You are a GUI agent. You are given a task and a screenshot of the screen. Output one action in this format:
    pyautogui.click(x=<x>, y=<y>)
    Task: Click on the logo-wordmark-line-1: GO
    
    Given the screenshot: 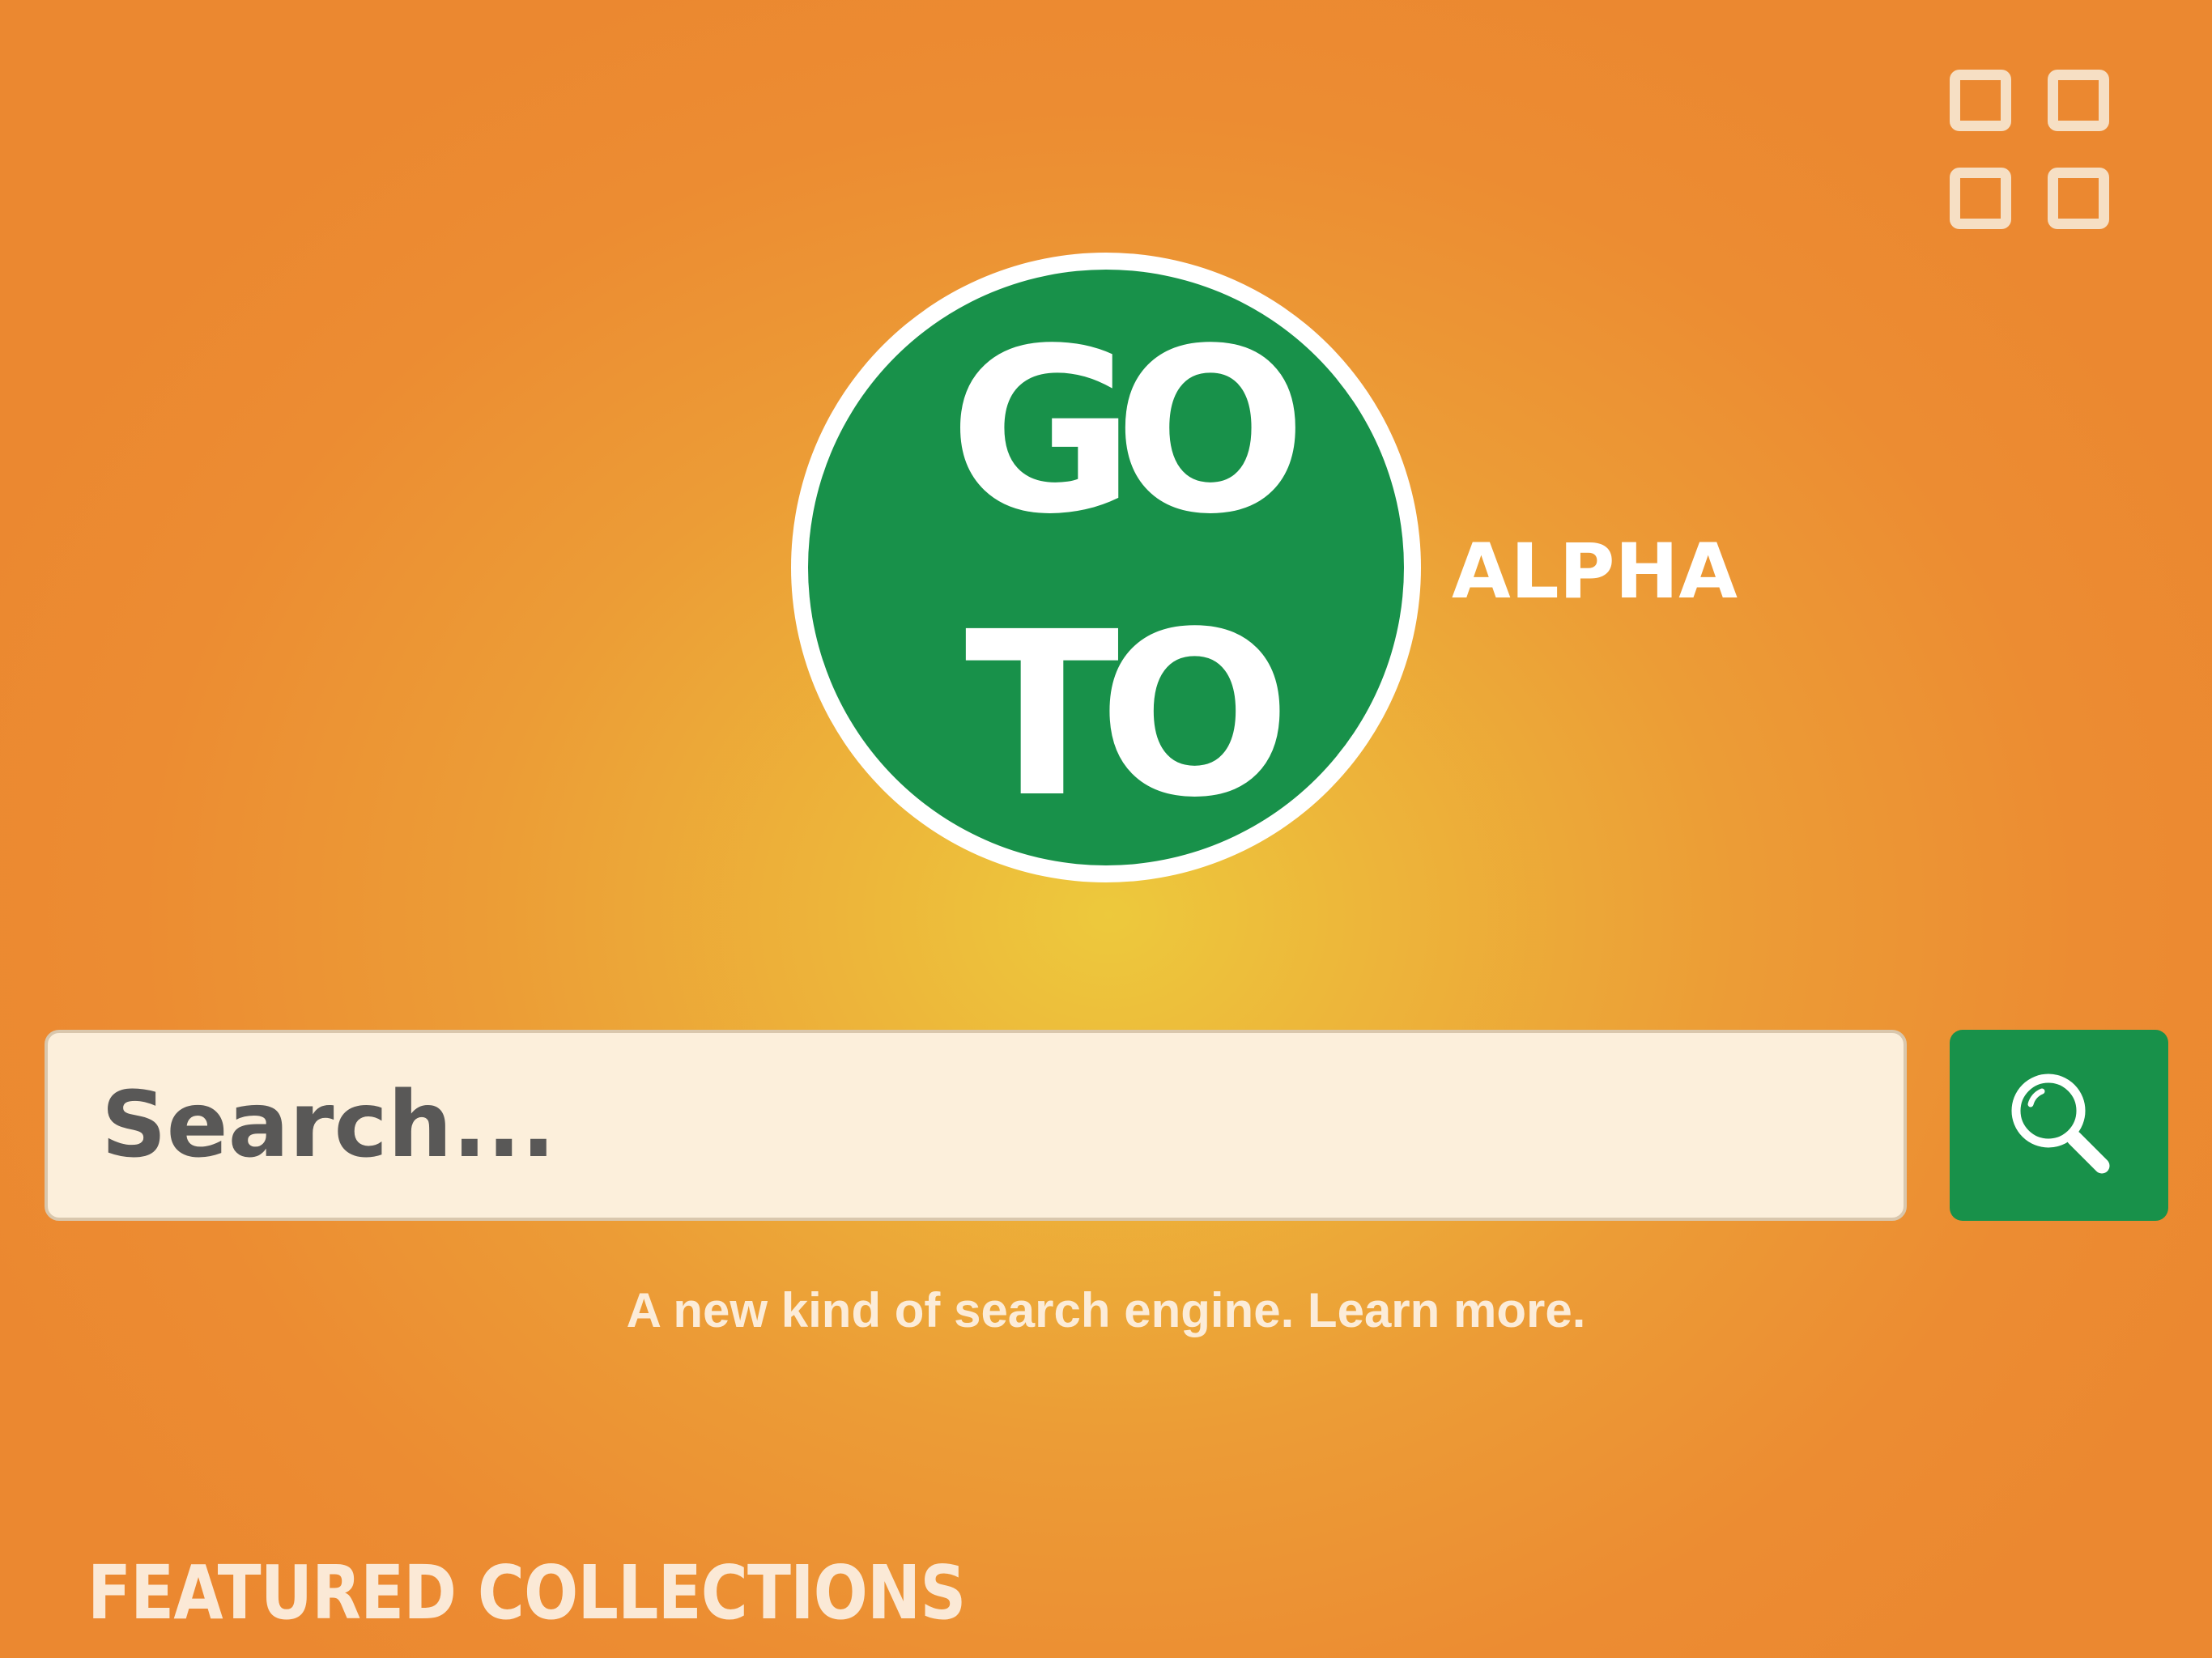 What is the action you would take?
    pyautogui.click(x=1123, y=432)
    